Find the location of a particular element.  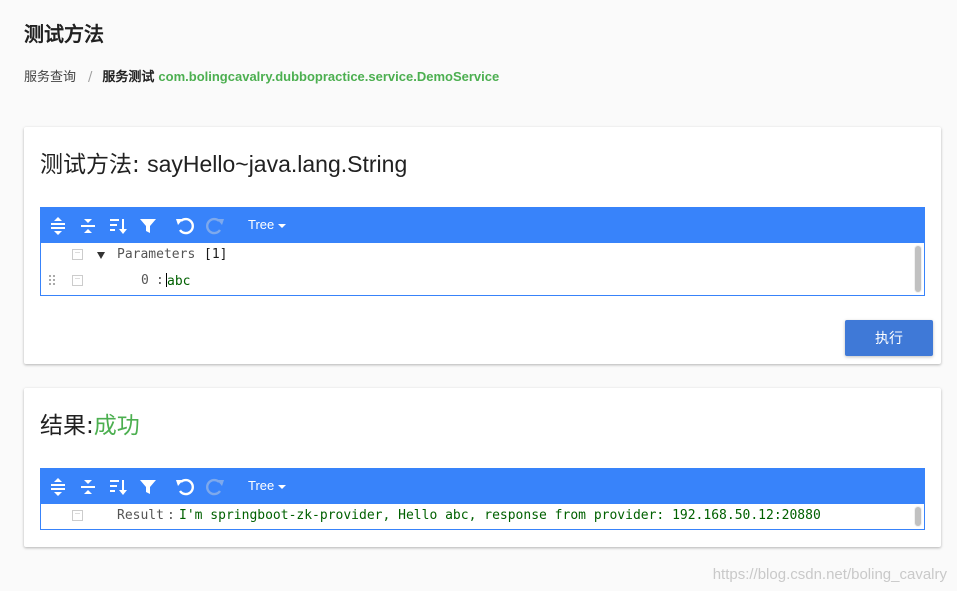

result-status: 成功 is located at coordinates (116, 426).